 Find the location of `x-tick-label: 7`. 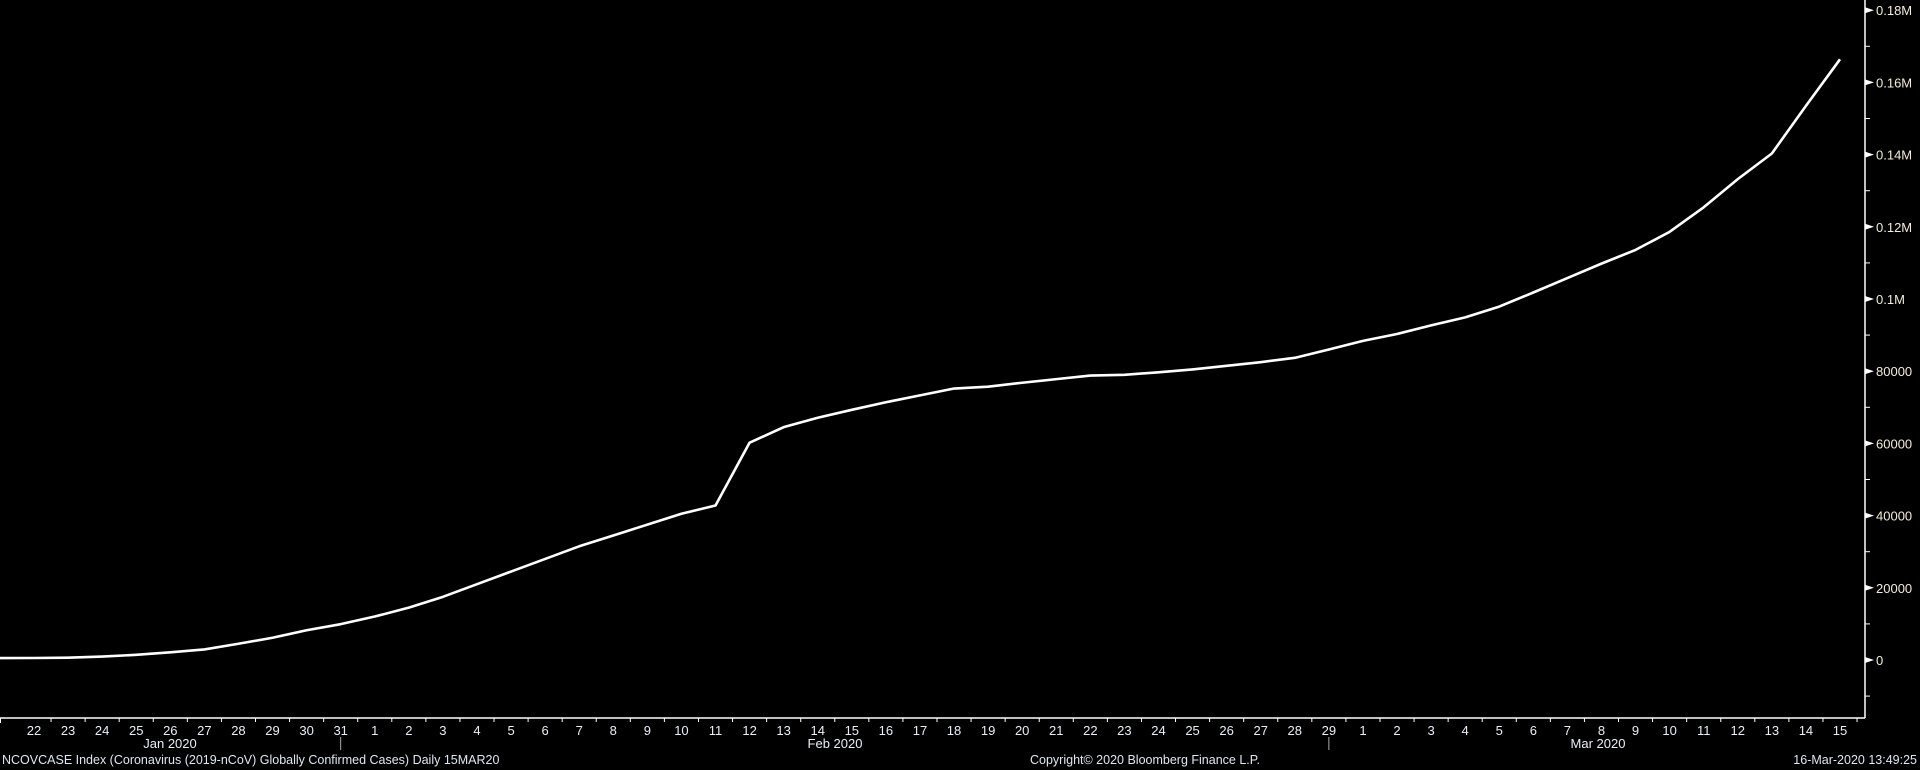

x-tick-label: 7 is located at coordinates (579, 730).